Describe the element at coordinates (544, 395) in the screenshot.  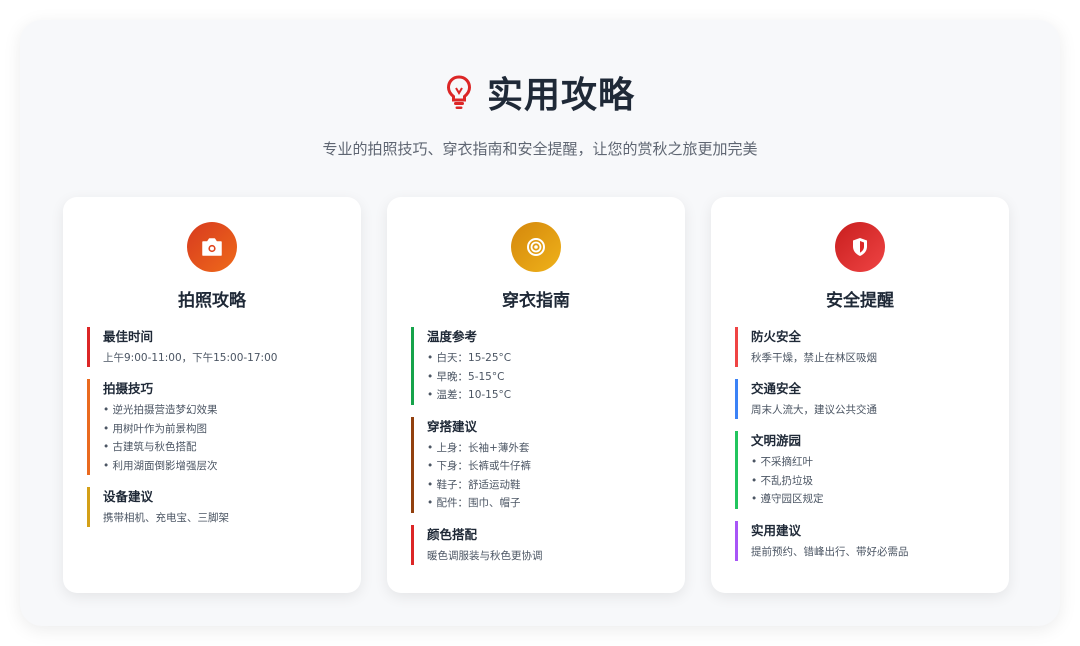
I see `list-item: 温差：10-15°C` at that location.